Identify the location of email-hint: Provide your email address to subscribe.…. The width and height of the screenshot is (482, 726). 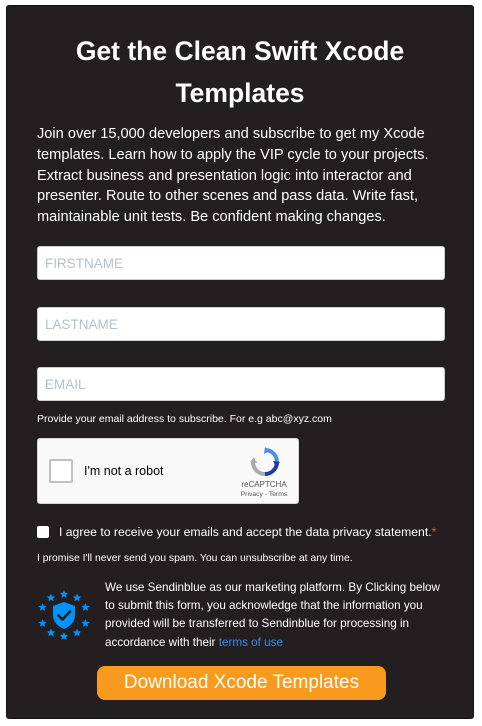
(184, 419).